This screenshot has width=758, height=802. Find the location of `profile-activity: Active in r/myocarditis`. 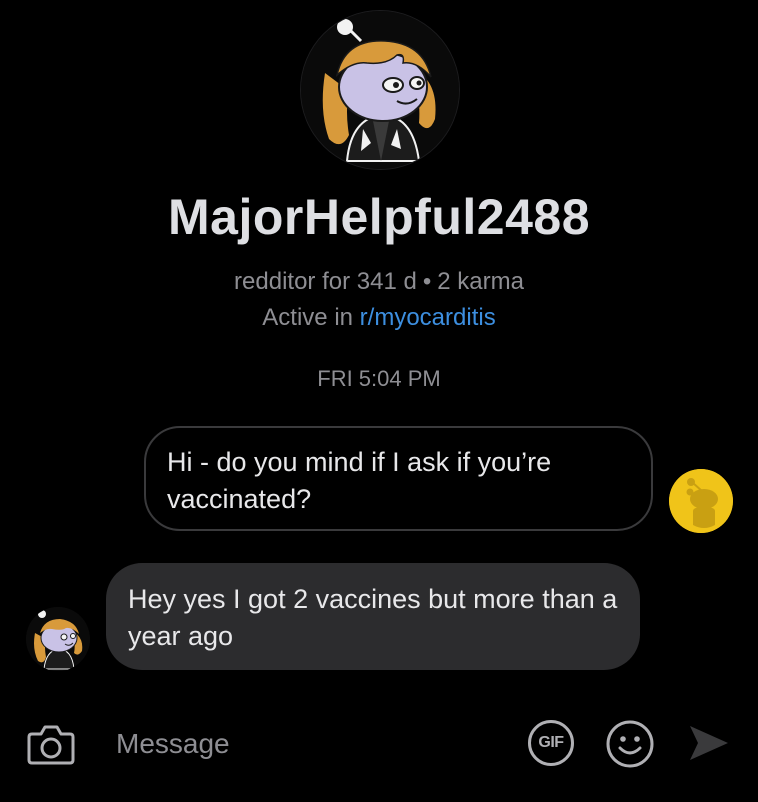

profile-activity: Active in r/myocarditis is located at coordinates (379, 318).